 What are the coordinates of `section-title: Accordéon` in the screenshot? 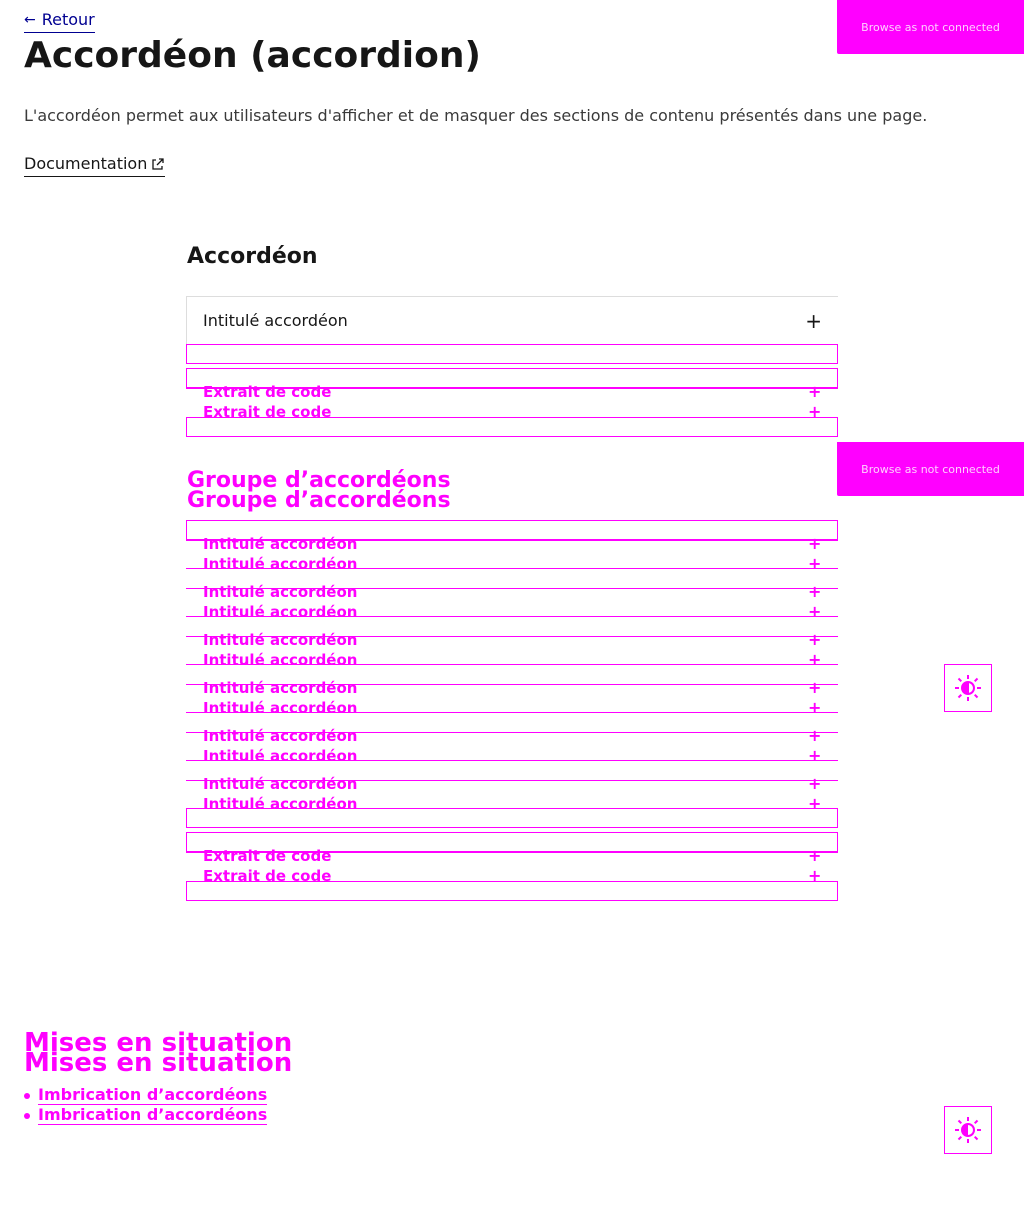 It's located at (252, 256).